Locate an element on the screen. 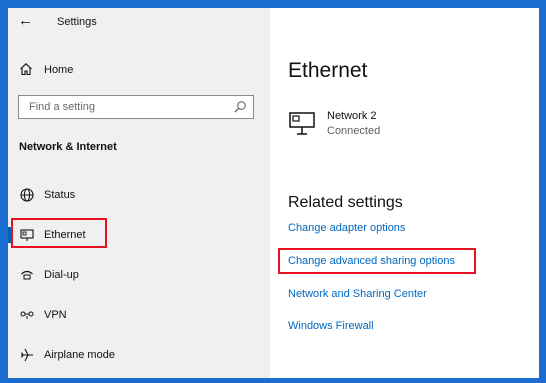  related-settings-heading: Related settings is located at coordinates (345, 202).